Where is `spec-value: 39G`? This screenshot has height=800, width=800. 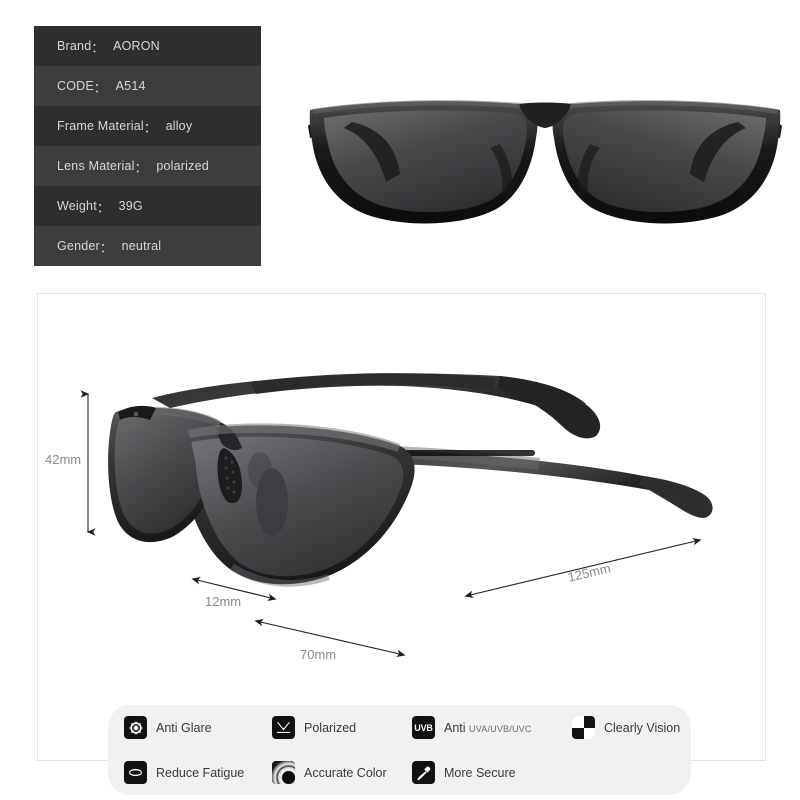
spec-value: 39G is located at coordinates (130, 206).